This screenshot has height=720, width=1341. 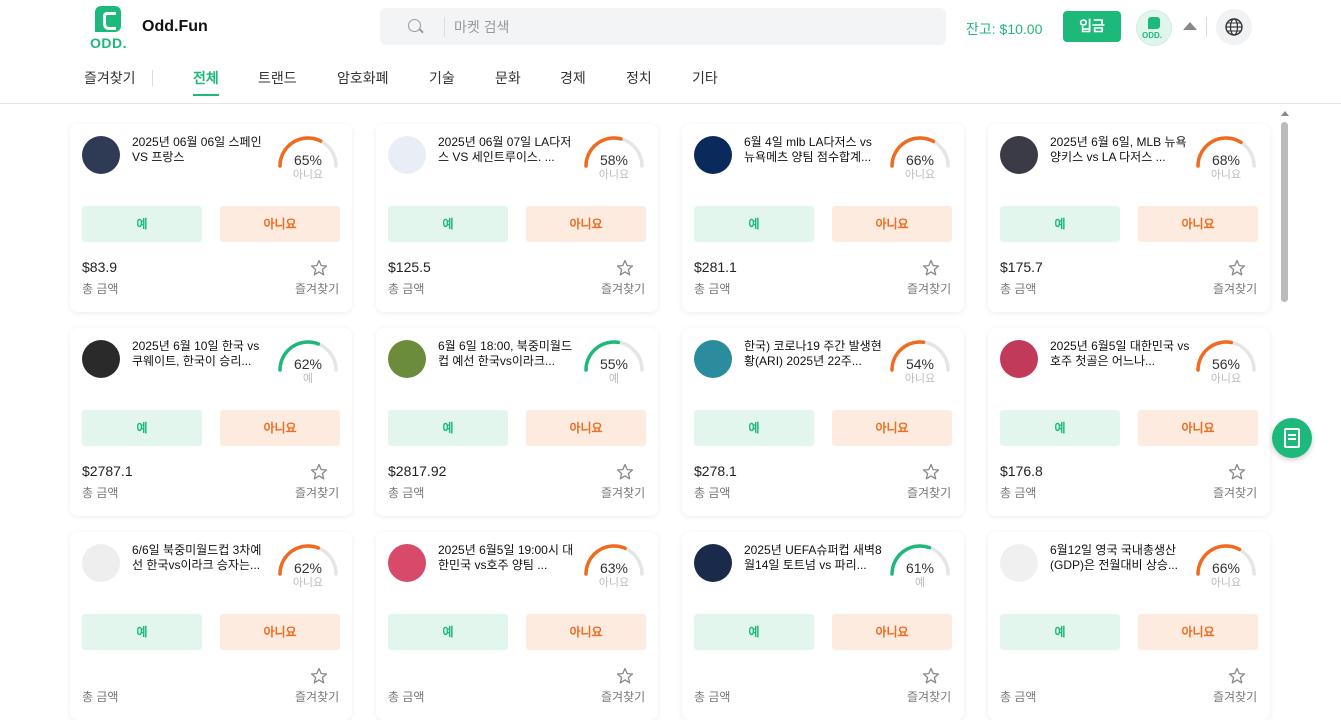 I want to click on odd-logo: ODD., so click(x=111, y=28).